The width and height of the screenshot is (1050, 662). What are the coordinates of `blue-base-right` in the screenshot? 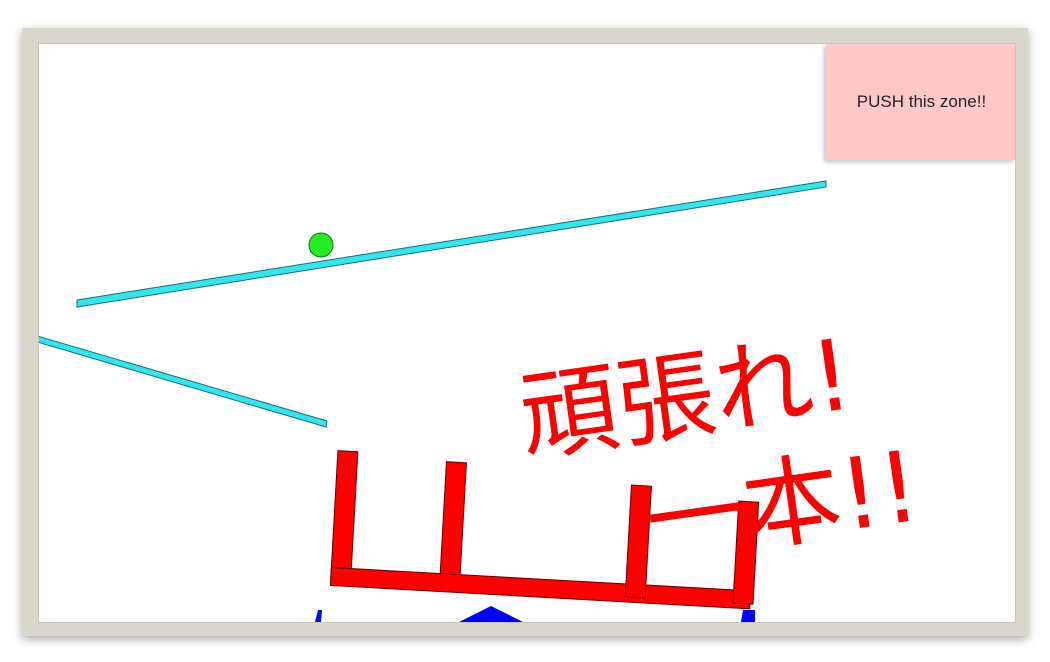 It's located at (748, 616).